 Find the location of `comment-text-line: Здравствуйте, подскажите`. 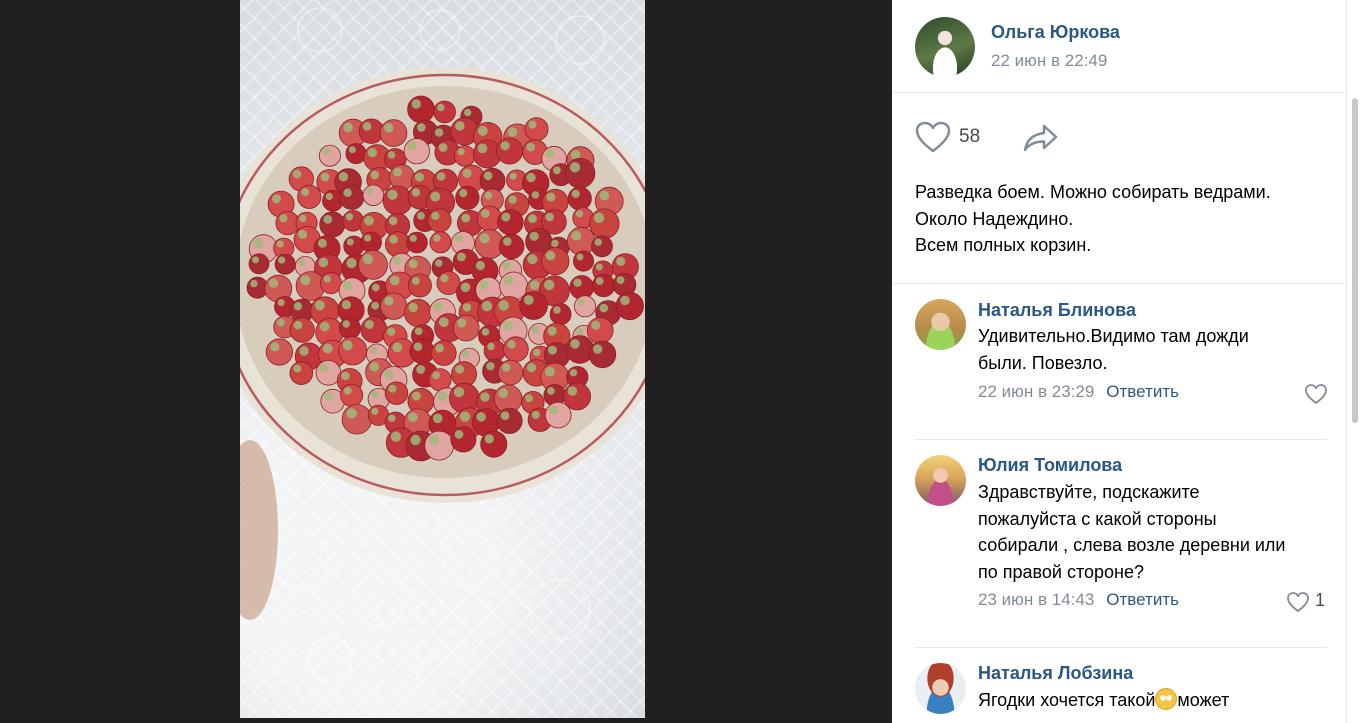

comment-text-line: Здравствуйте, подскажите is located at coordinates (1089, 492).